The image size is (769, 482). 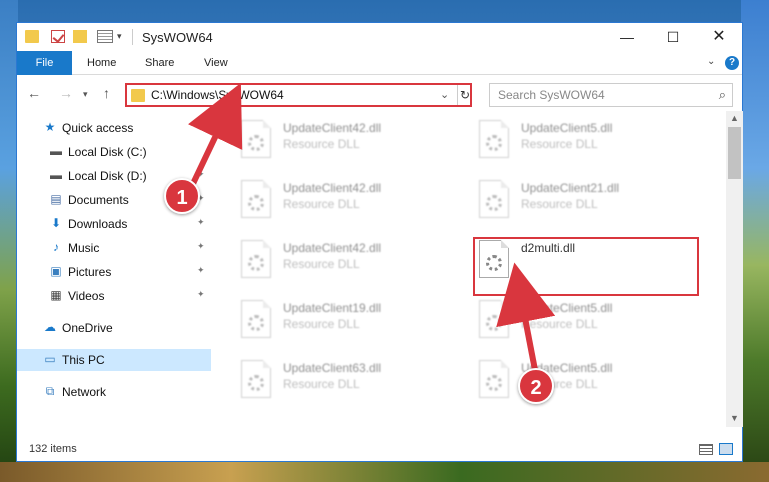 I want to click on search-placeholder: Search SysWOW64, so click(x=551, y=95).